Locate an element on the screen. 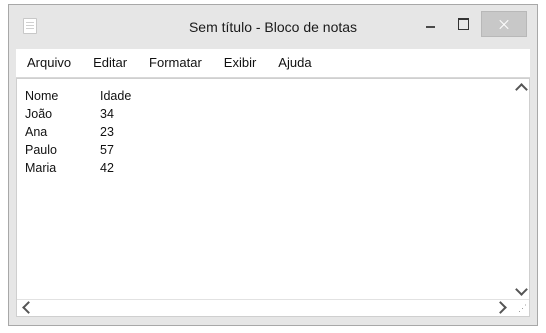 This screenshot has width=546, height=333. text-line: Ana 23 is located at coordinates (92, 132).